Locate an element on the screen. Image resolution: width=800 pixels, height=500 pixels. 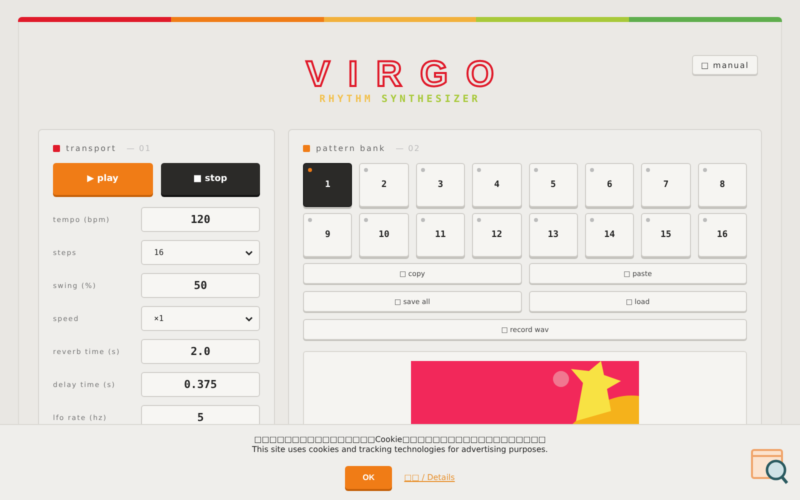
cookie-notice: This site uses cookies and tracking technologies for advertising purposes. is located at coordinates (400, 450).